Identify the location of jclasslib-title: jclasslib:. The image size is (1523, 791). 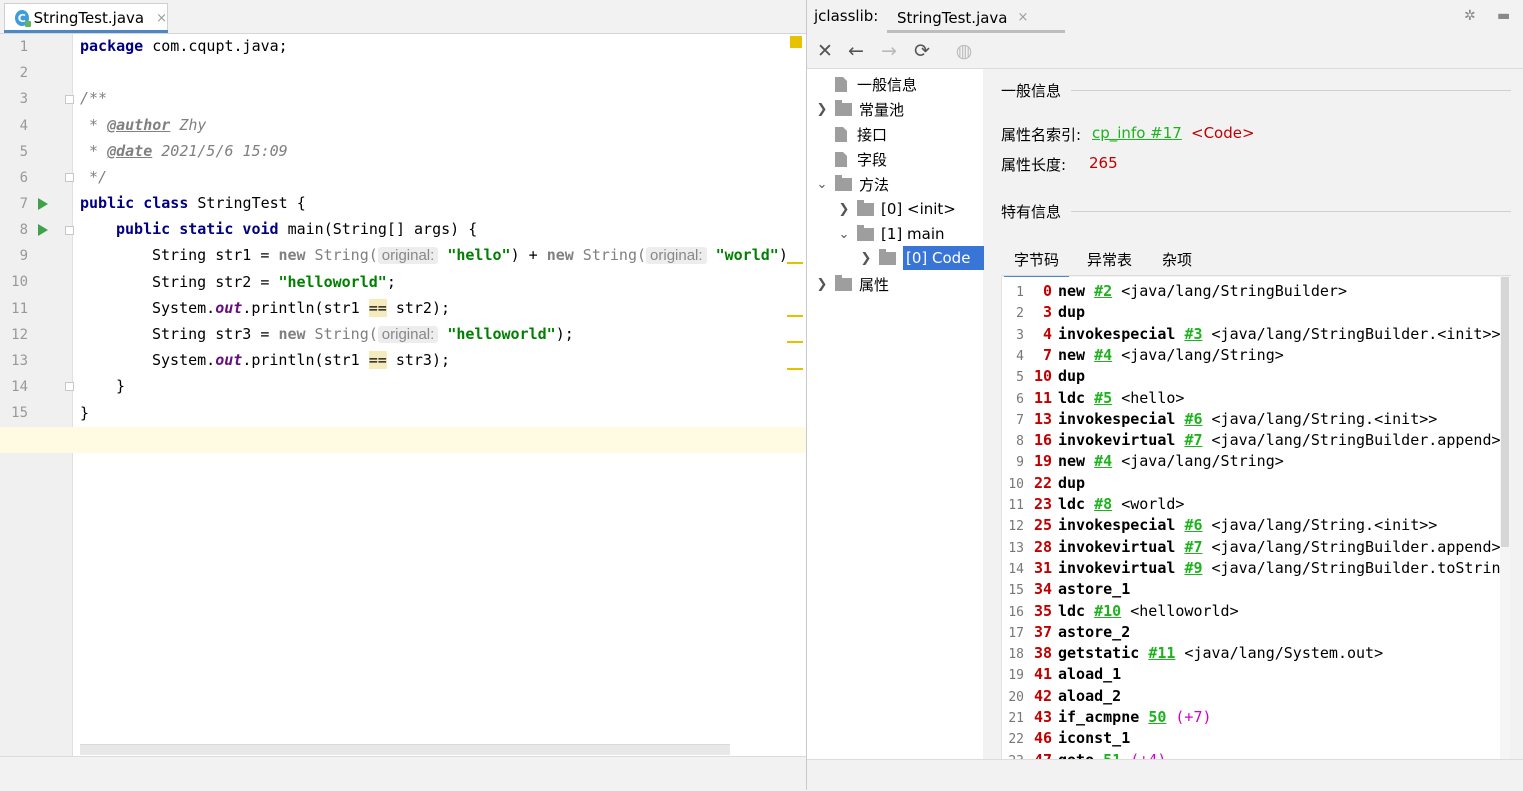
(846, 16).